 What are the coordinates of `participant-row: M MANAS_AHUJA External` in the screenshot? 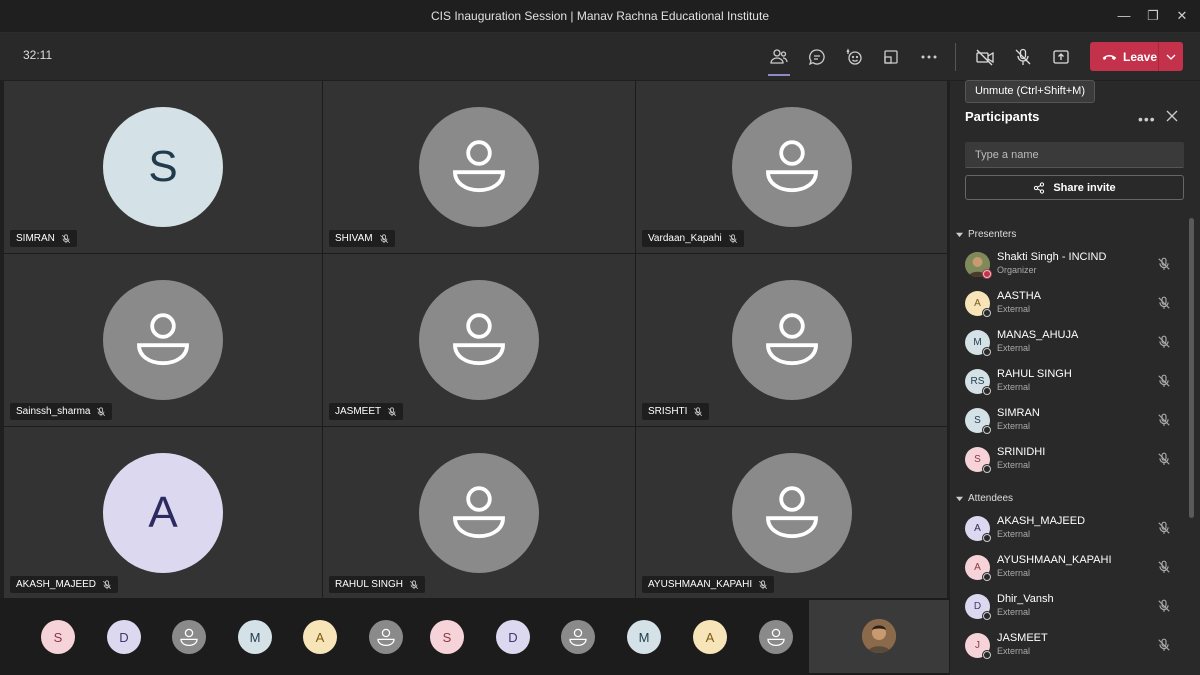 It's located at (1075, 343).